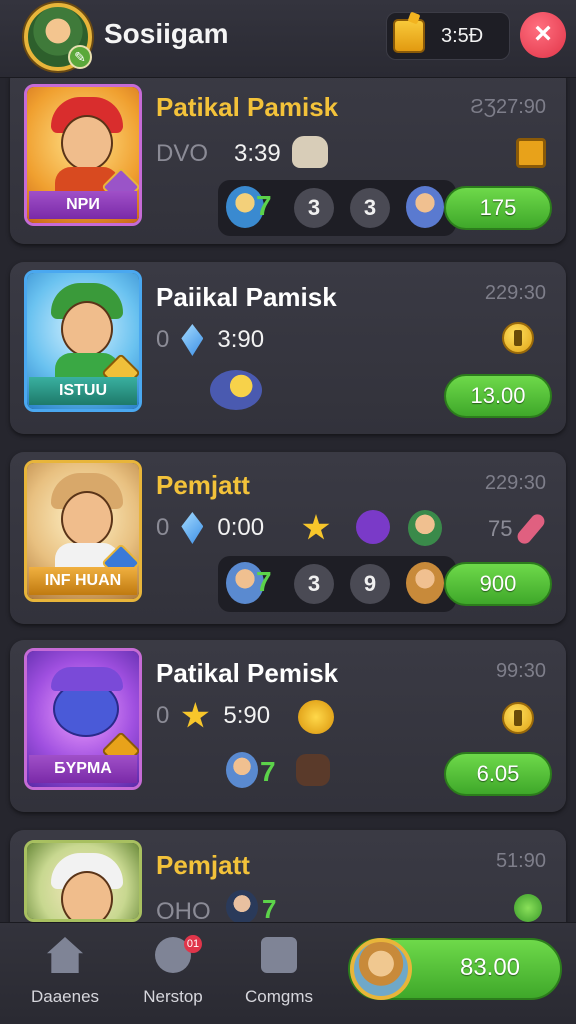  What do you see at coordinates (58, 37) in the screenshot?
I see `player-avatar: ✎` at bounding box center [58, 37].